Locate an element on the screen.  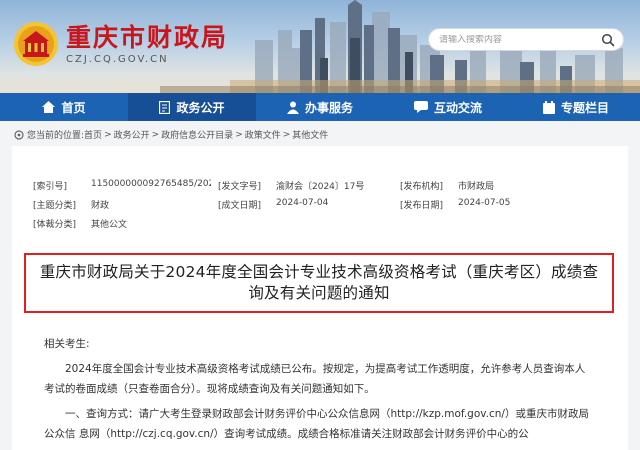
meta-val-publish-date: 2024-07-05 is located at coordinates (484, 203).